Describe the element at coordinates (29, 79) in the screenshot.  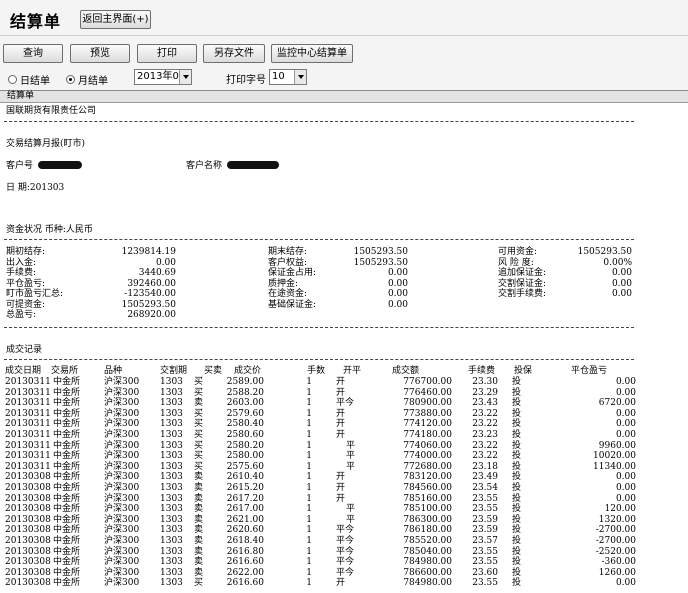
I see `daily-statement-radio: 日结单` at that location.